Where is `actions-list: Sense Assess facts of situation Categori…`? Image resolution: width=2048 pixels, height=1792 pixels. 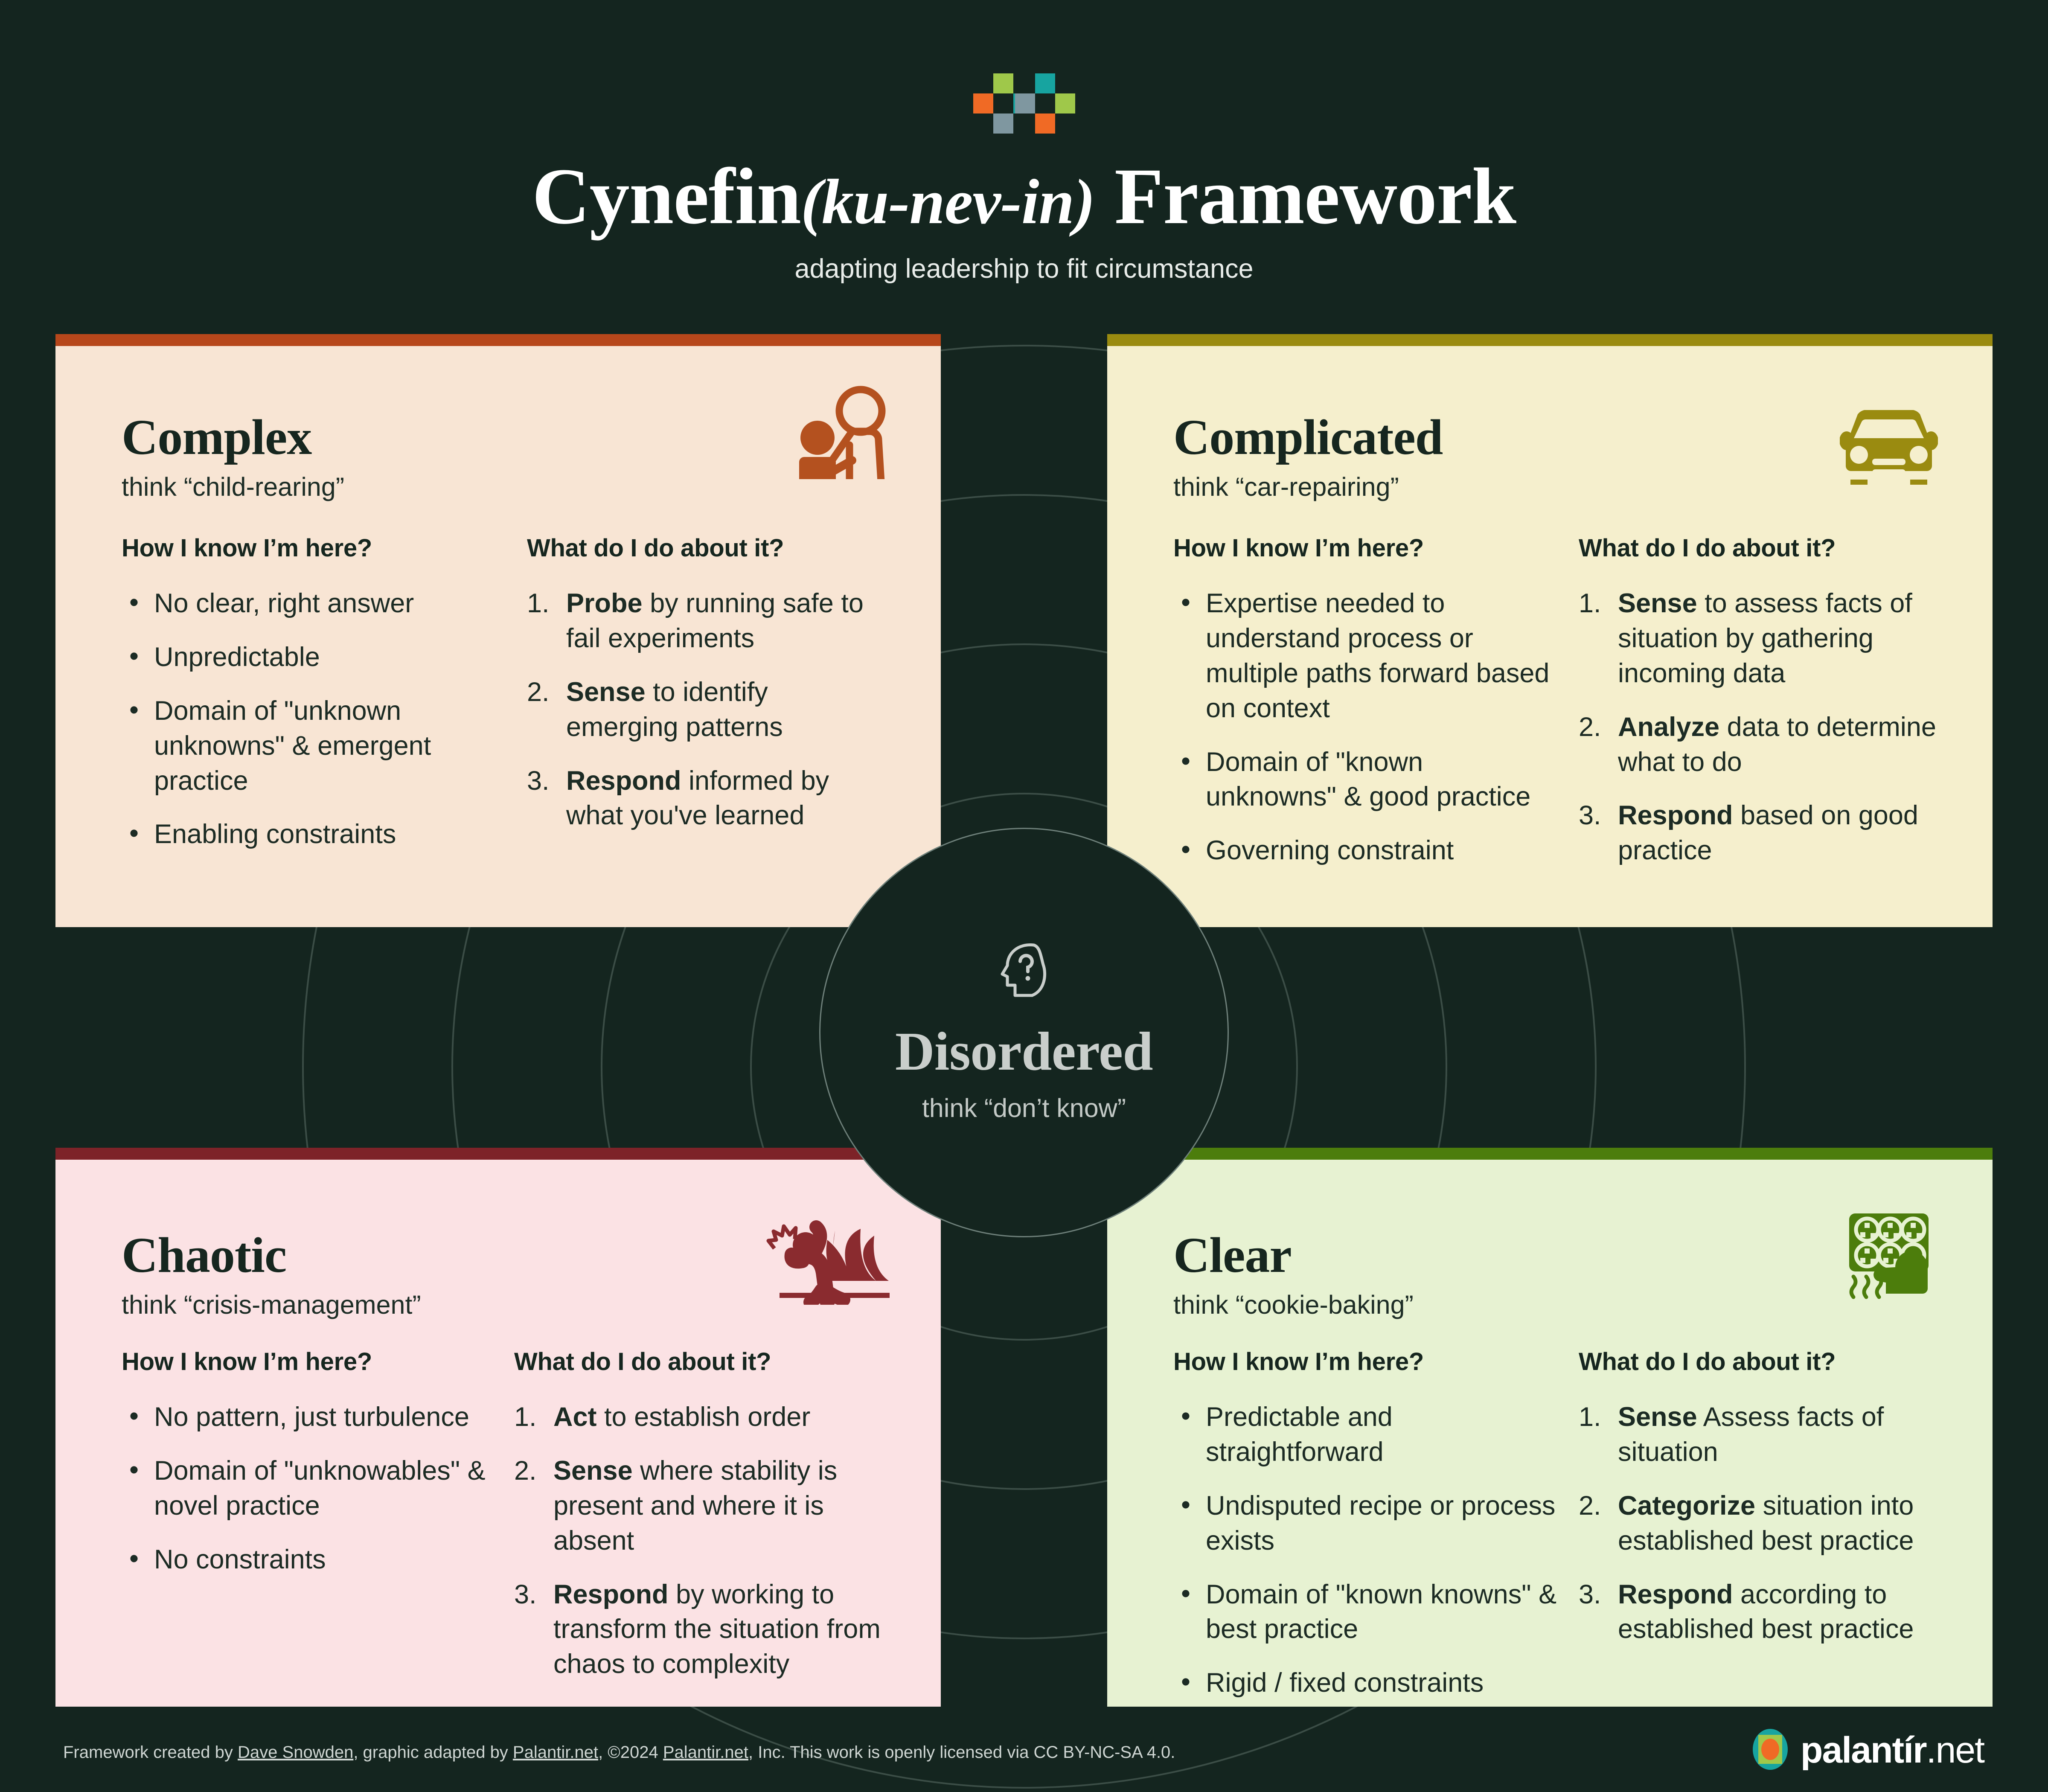
actions-list: Sense Assess facts of situation Categori… is located at coordinates (1758, 1523).